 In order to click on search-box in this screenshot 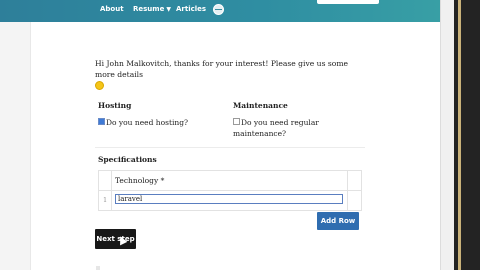, I will do `click(348, 2)`.